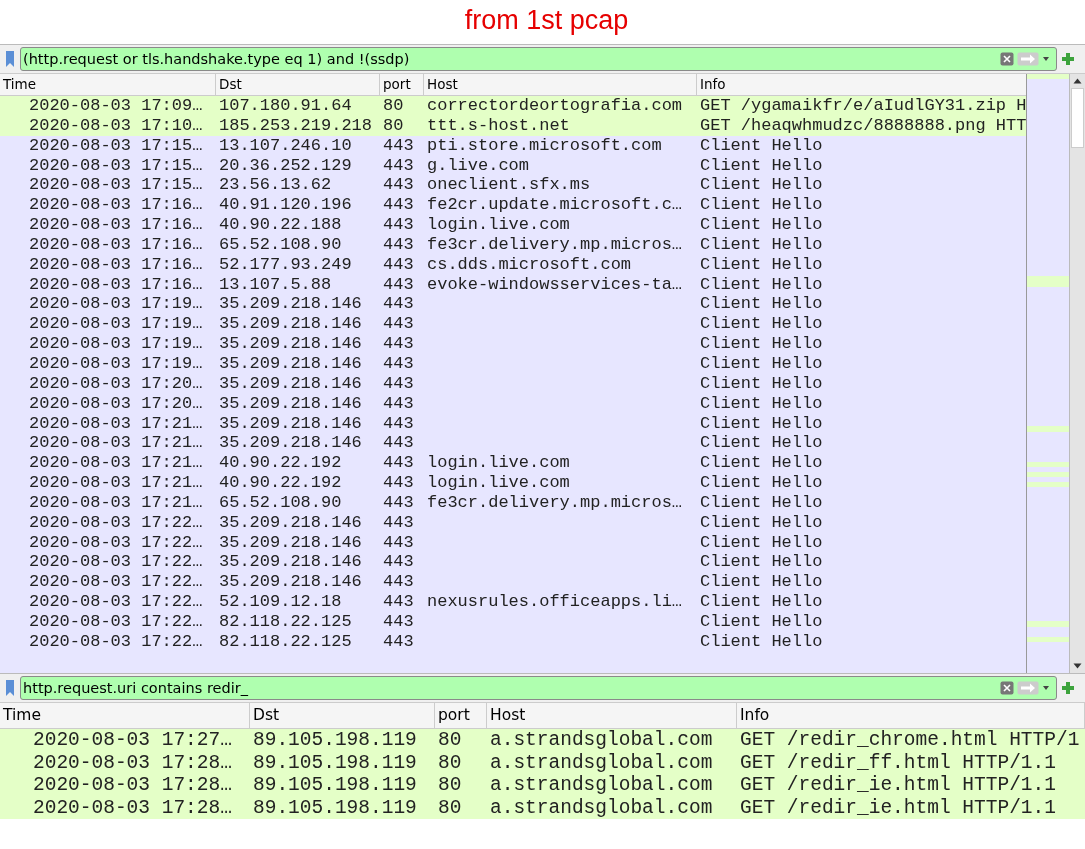 The image size is (1085, 849). What do you see at coordinates (296, 125) in the screenshot?
I see `table-cell-text: 185.253.219.218` at bounding box center [296, 125].